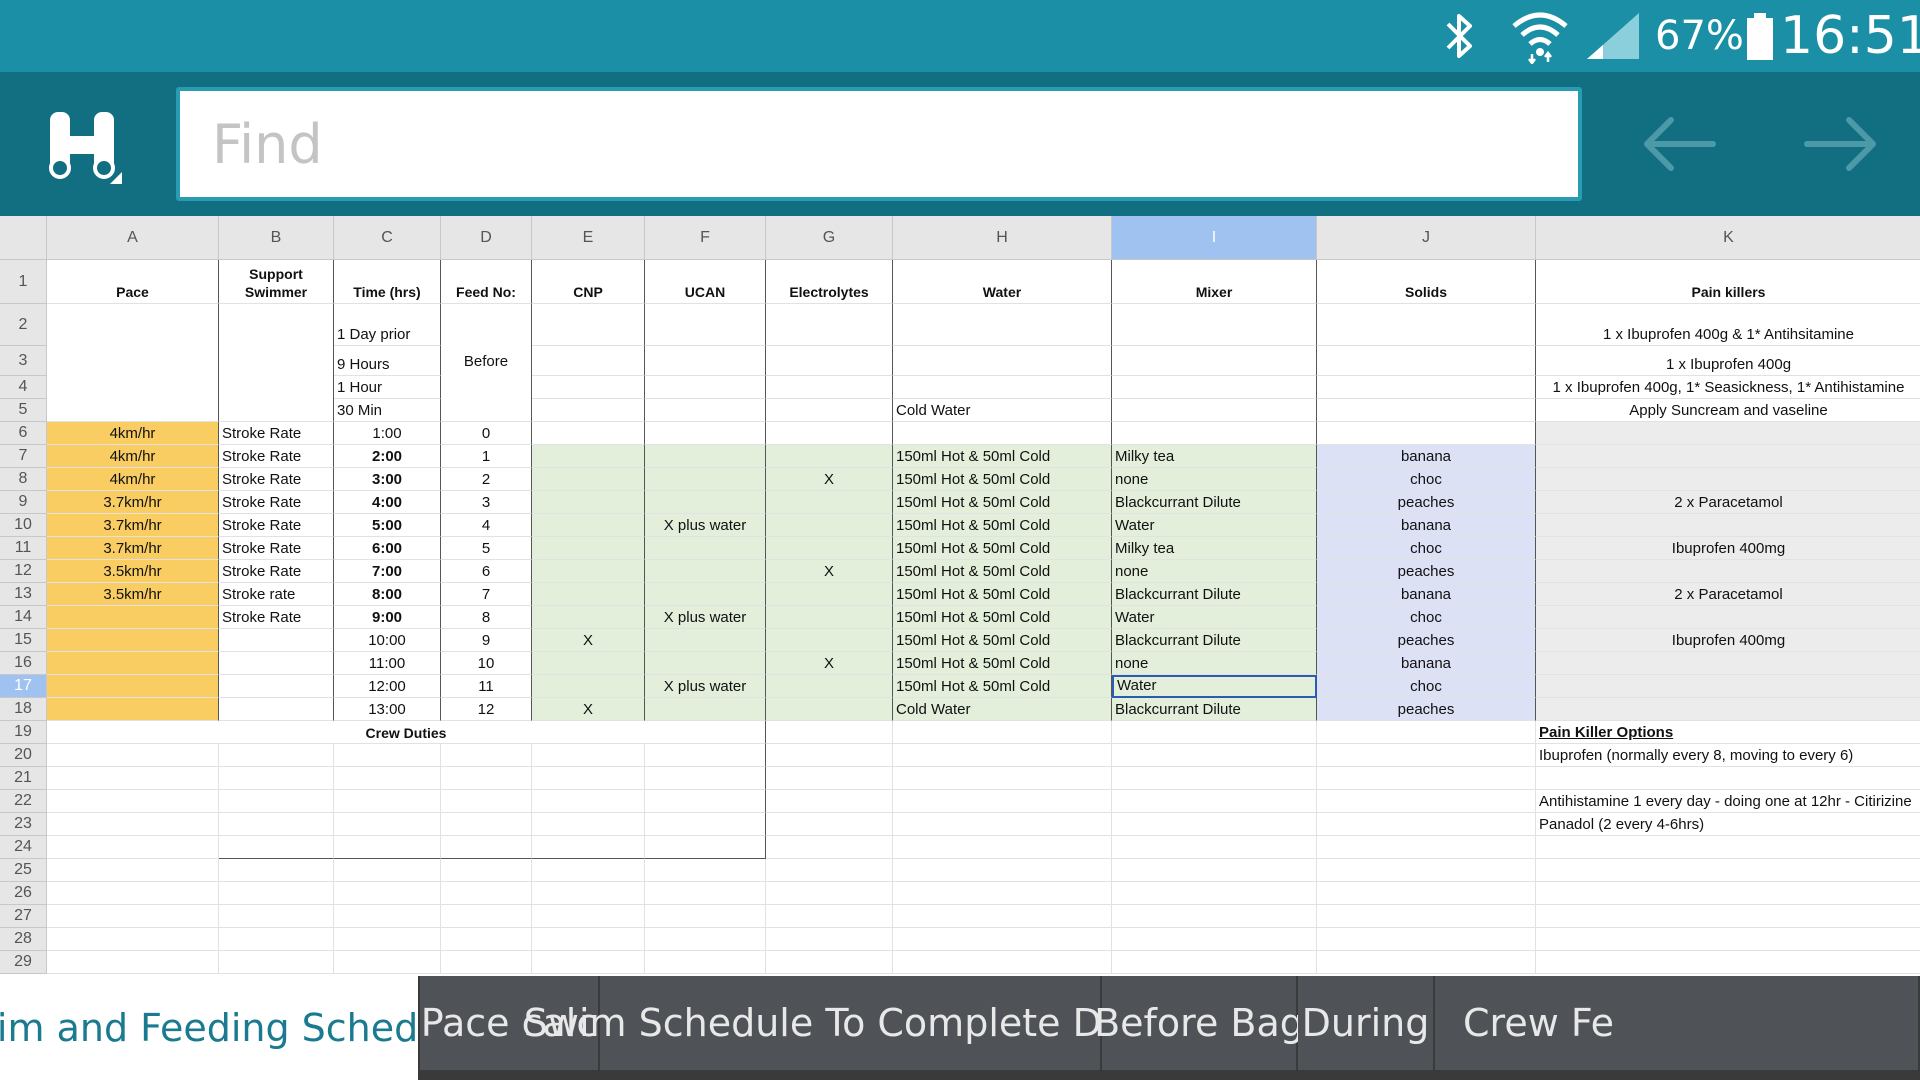 The image size is (1920, 1080). What do you see at coordinates (23, 571) in the screenshot?
I see `row-header-12: 12` at bounding box center [23, 571].